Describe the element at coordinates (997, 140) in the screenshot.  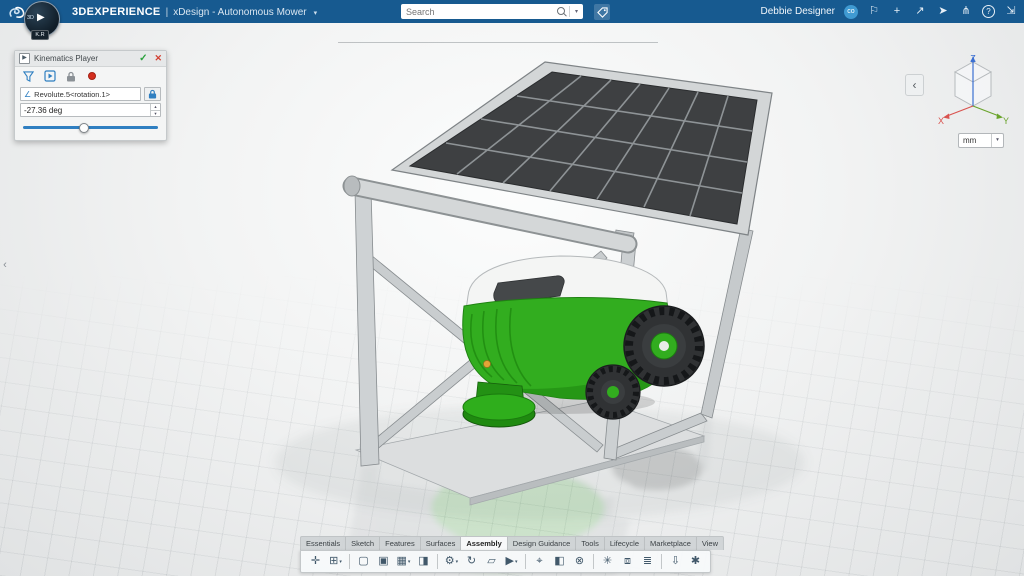
I see `units-caret-icon: ▾` at that location.